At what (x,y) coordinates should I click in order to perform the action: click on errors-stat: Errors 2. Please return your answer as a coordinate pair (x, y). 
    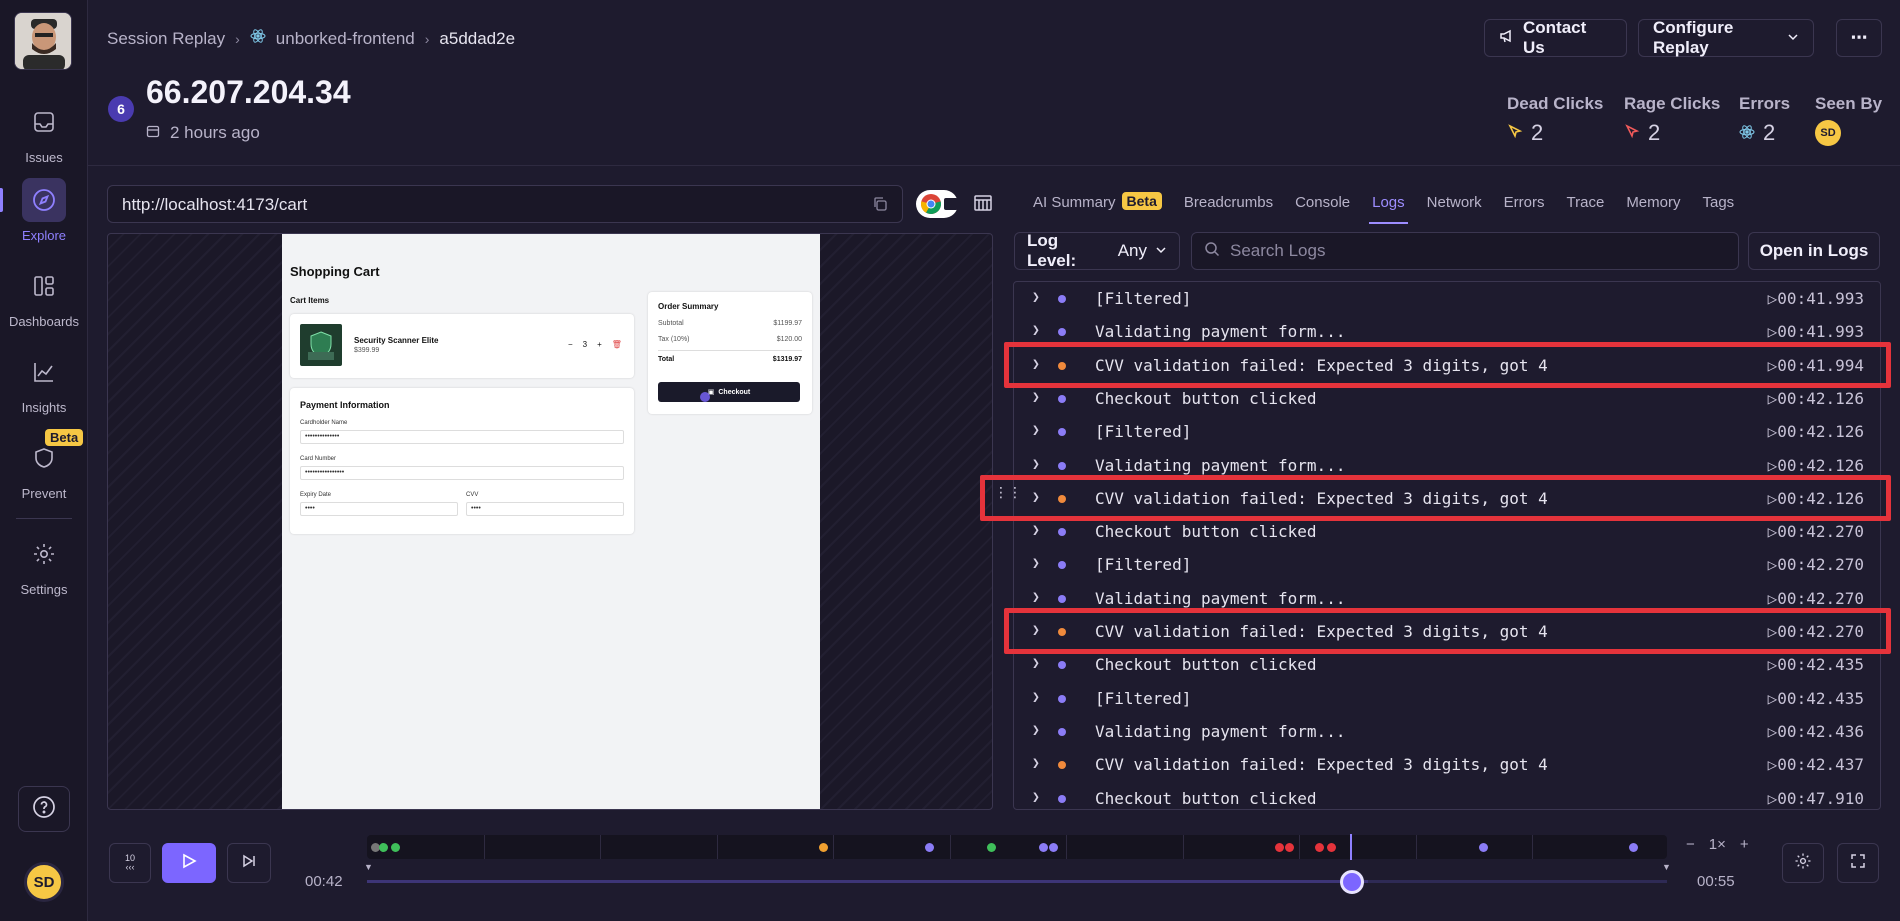
    Looking at the image, I should click on (1764, 120).